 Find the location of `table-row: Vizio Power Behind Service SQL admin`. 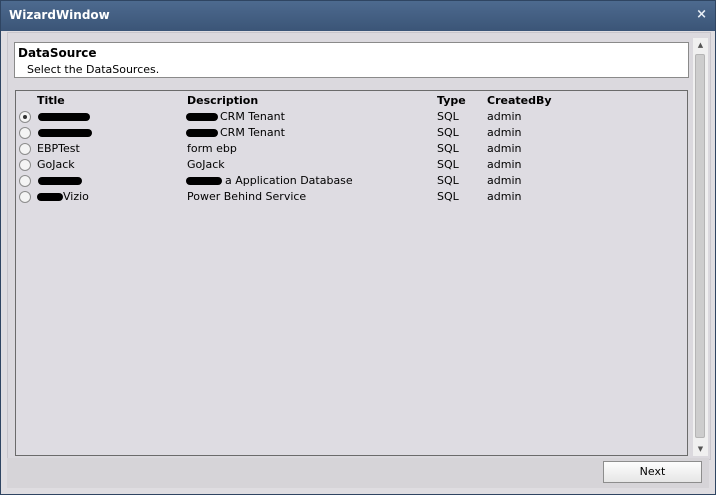

table-row: Vizio Power Behind Service SQL admin is located at coordinates (351, 197).